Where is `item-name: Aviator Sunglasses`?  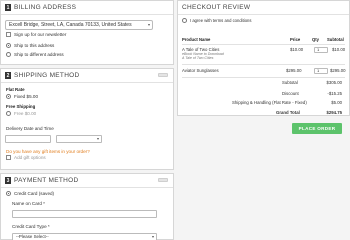 item-name: Aviator Sunglasses is located at coordinates (200, 70).